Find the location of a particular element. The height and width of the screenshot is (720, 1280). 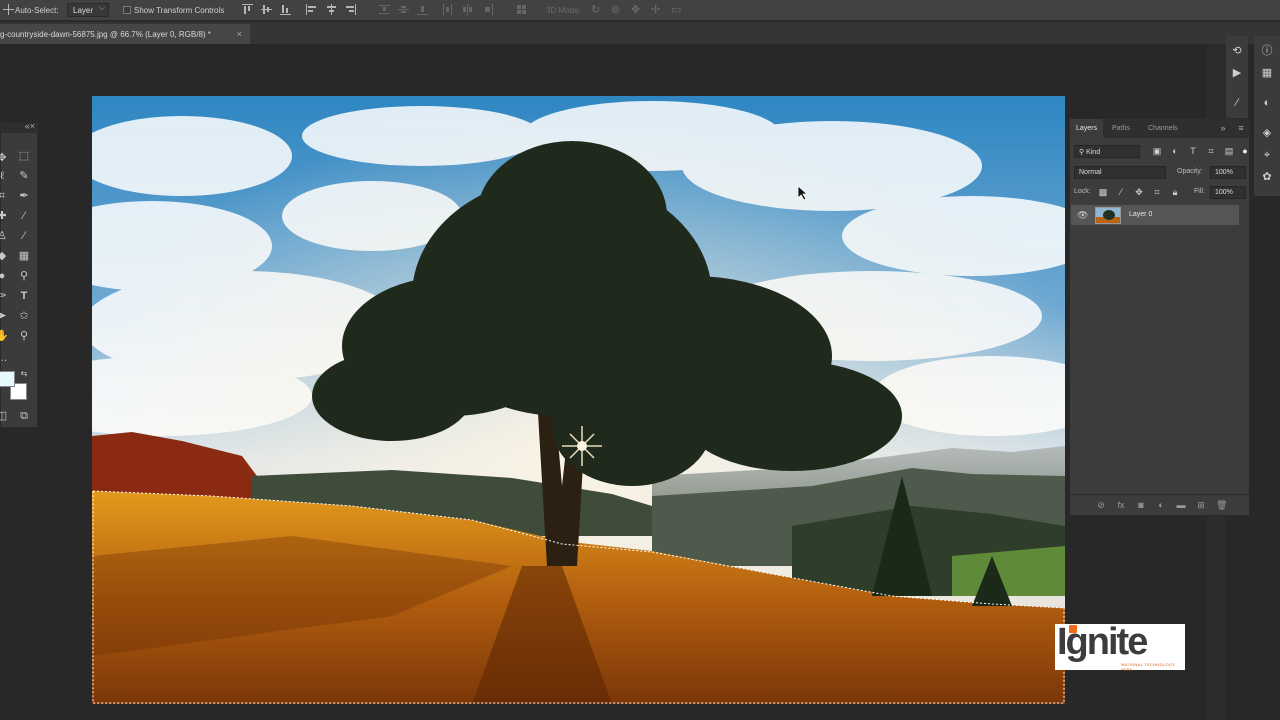

blend-row: Normal Opacity: 100% is located at coordinates (1160, 172).